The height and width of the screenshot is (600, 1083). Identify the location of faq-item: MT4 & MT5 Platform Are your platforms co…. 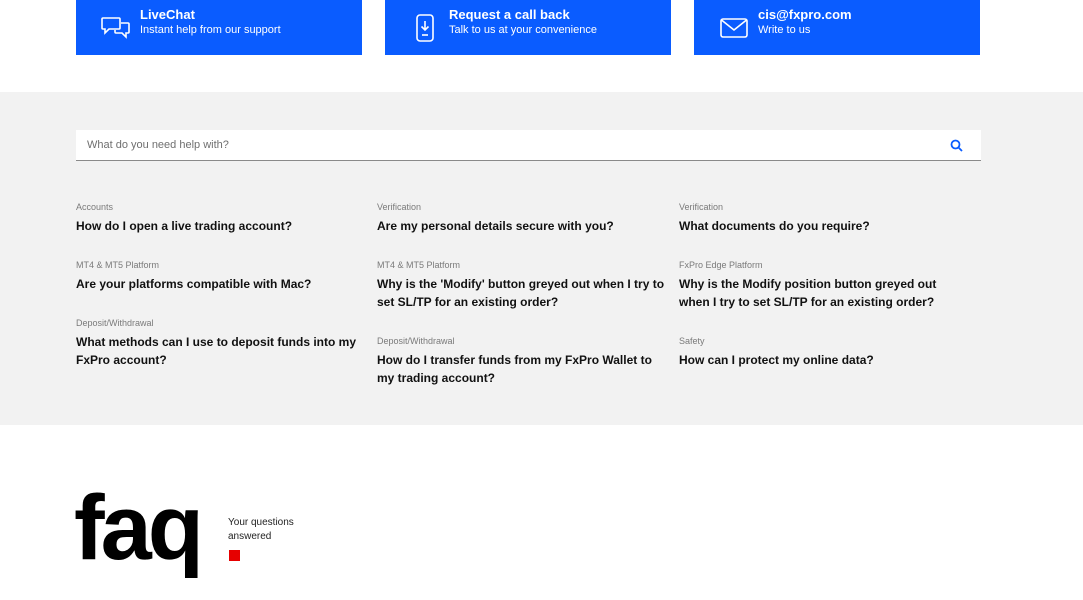
(221, 276).